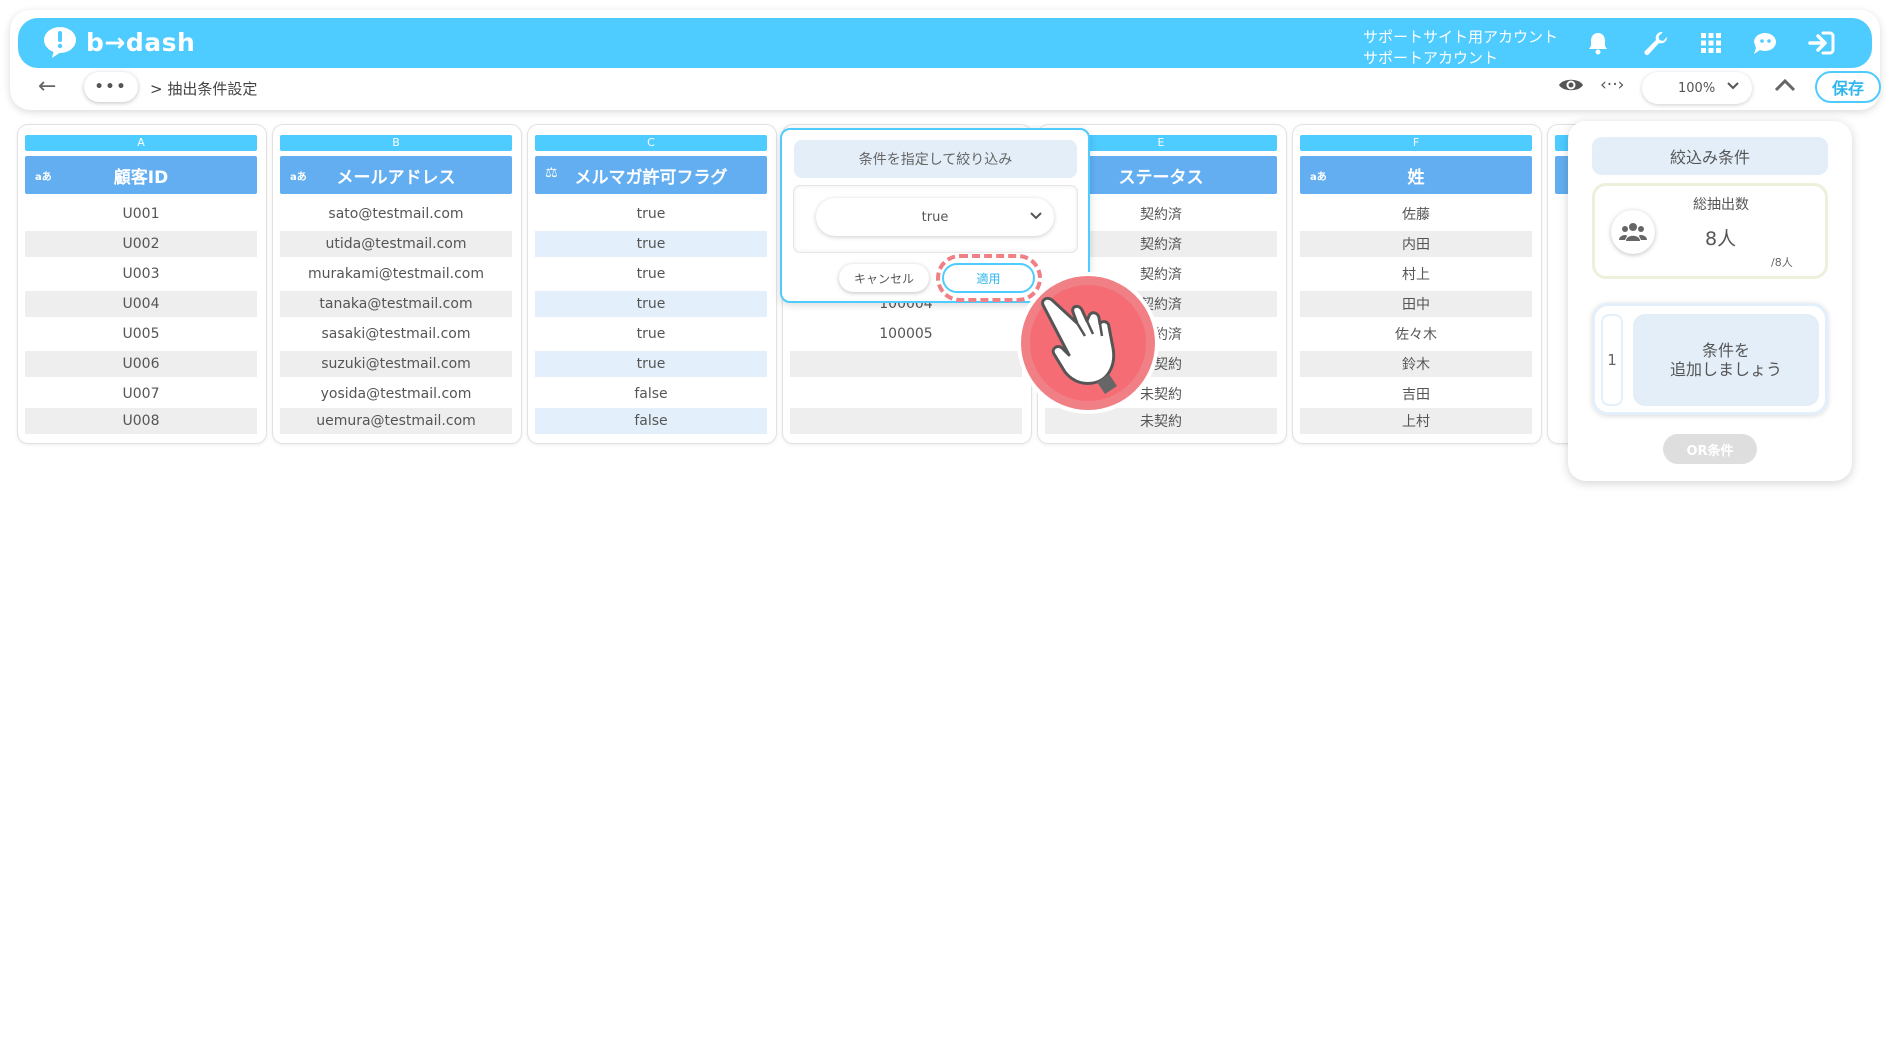 This screenshot has height=1063, width=1890. I want to click on table-cell: 吉田, so click(1416, 395).